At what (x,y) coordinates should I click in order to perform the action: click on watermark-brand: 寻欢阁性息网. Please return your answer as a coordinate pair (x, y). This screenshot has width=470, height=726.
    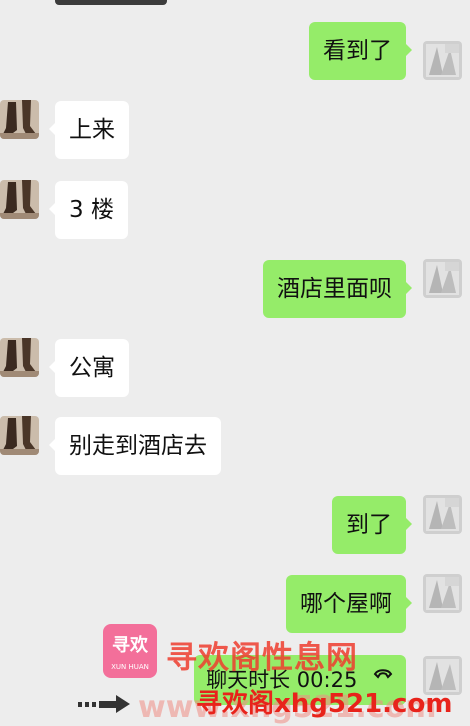
    Looking at the image, I should click on (262, 658).